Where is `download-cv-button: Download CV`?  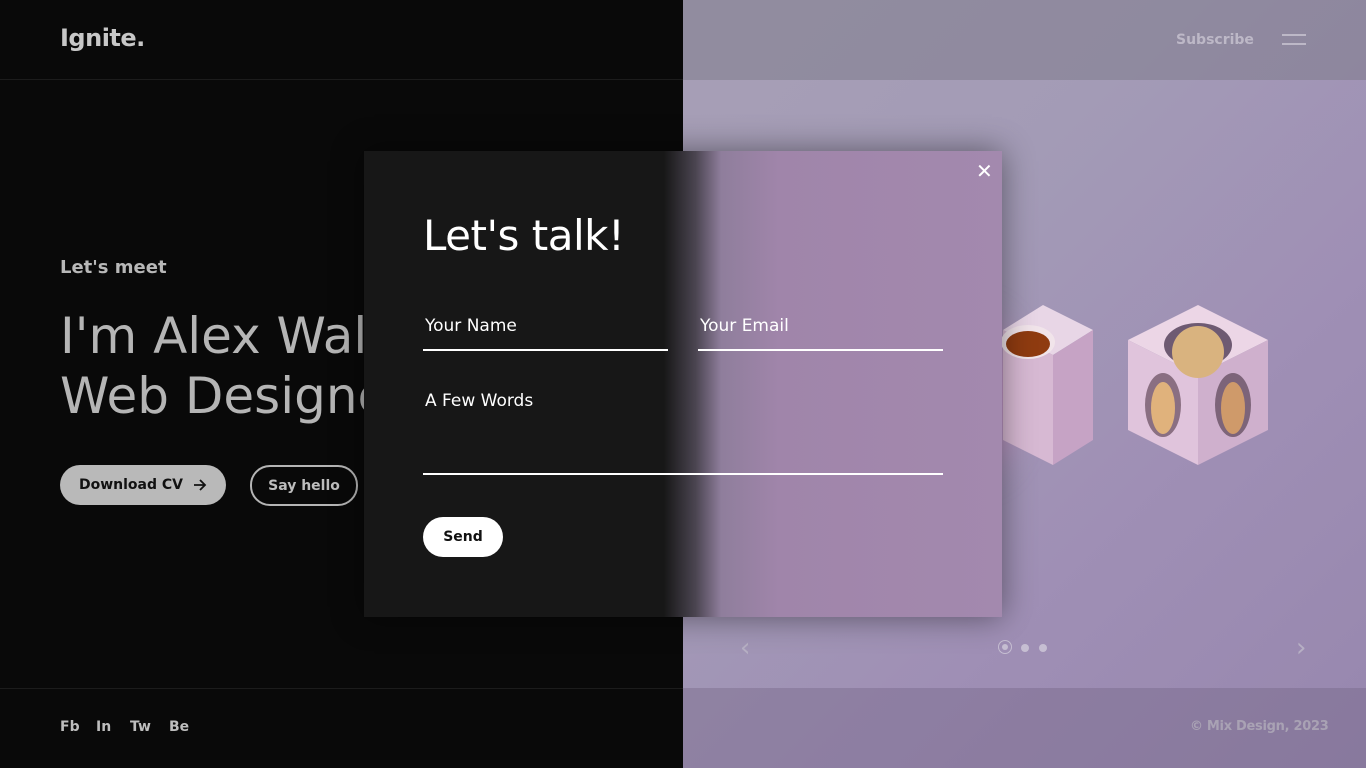 download-cv-button: Download CV is located at coordinates (143, 485).